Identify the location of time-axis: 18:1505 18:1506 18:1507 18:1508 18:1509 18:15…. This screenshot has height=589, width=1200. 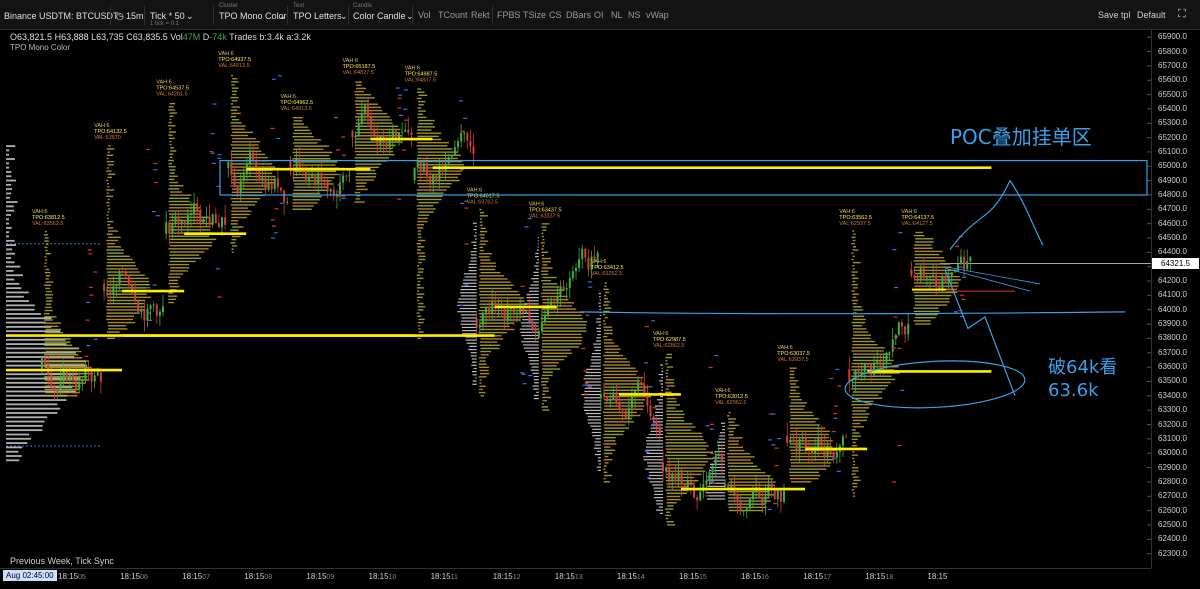
(575, 578).